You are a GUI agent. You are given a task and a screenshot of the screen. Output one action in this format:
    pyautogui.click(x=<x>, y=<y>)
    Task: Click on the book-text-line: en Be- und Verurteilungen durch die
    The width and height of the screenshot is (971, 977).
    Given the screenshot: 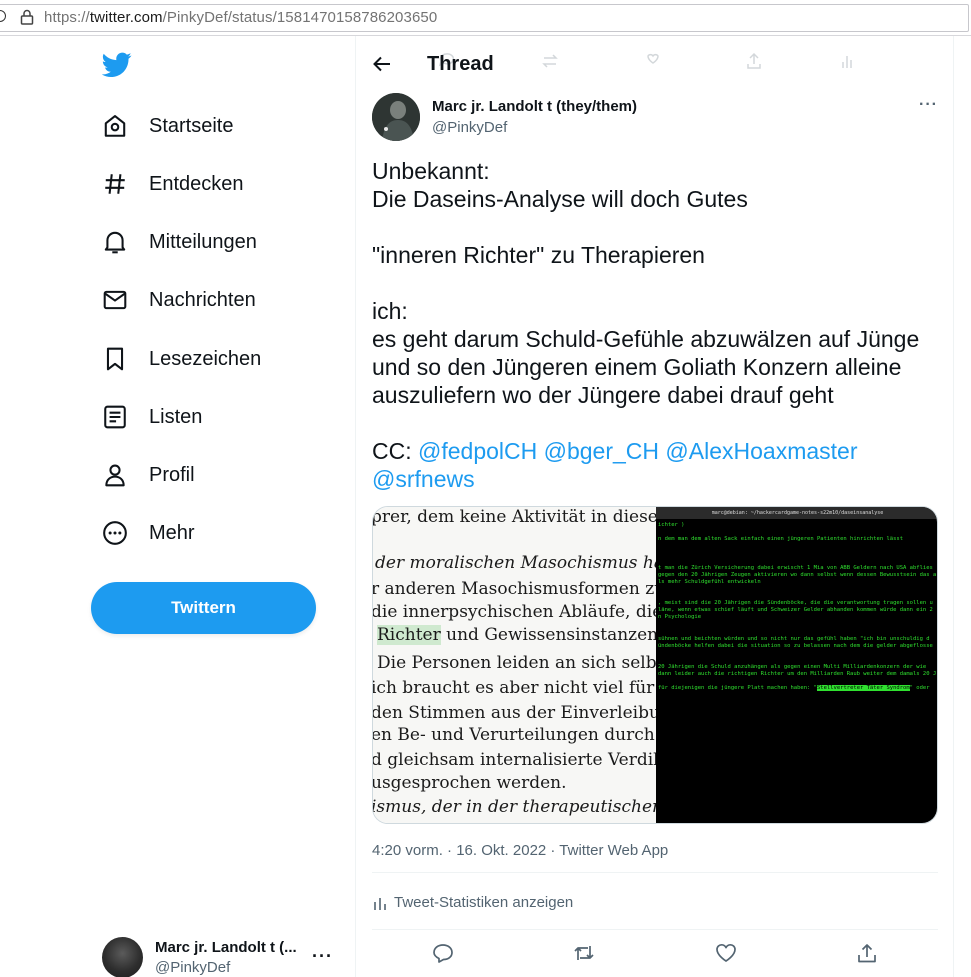 What is the action you would take?
    pyautogui.click(x=514, y=735)
    